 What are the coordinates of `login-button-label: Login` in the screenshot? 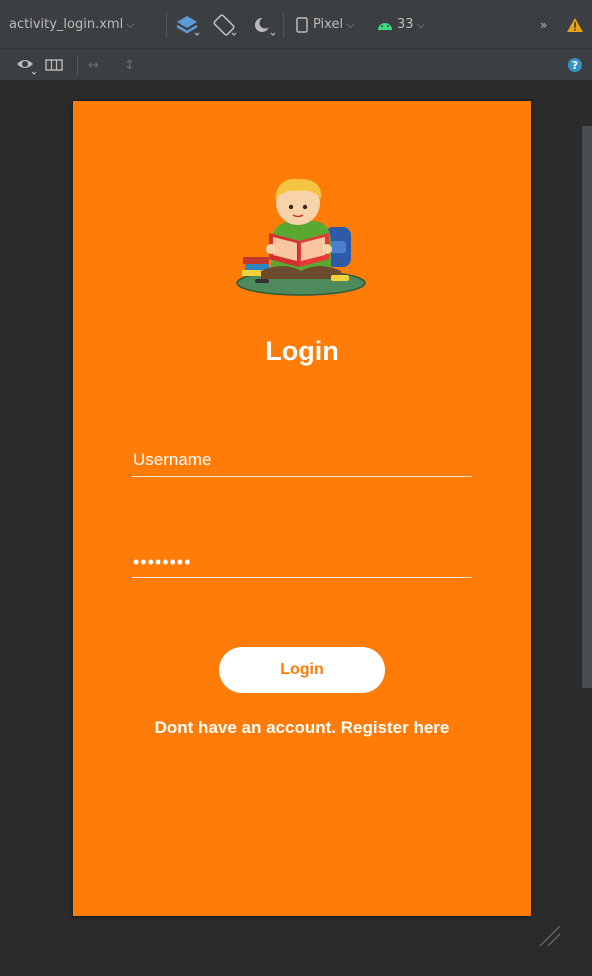 It's located at (302, 669).